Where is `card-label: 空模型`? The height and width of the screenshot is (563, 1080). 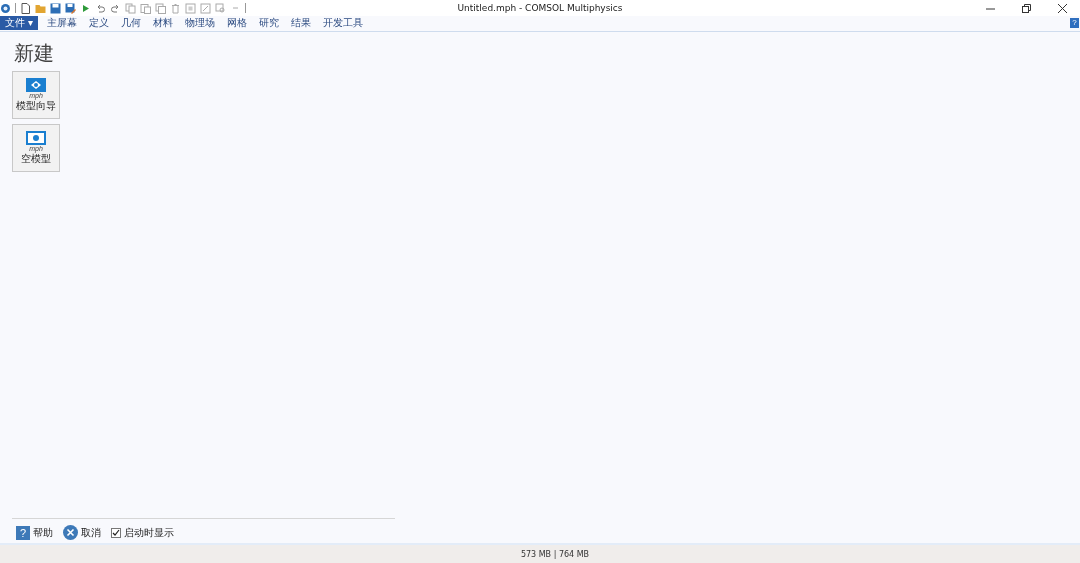 card-label: 空模型 is located at coordinates (36, 159).